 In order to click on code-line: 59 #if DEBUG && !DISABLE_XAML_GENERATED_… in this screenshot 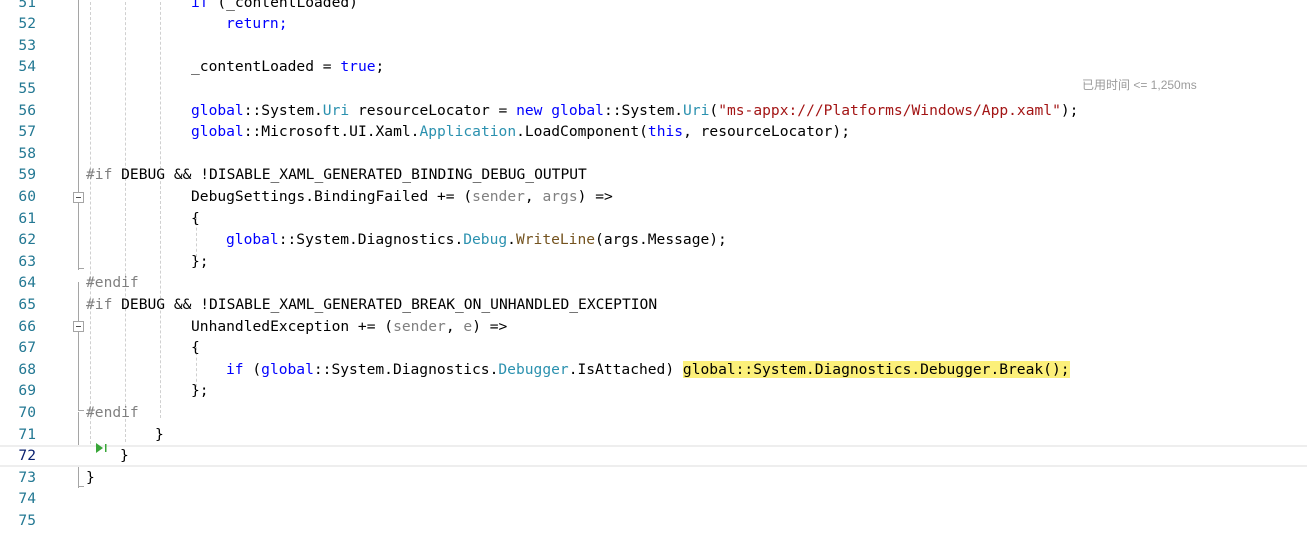, I will do `click(653, 175)`.